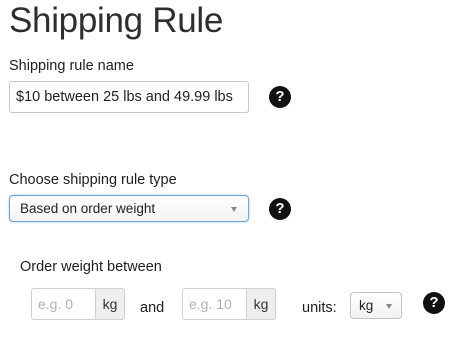  Describe the element at coordinates (63, 304) in the screenshot. I see `min-weight-input` at that location.